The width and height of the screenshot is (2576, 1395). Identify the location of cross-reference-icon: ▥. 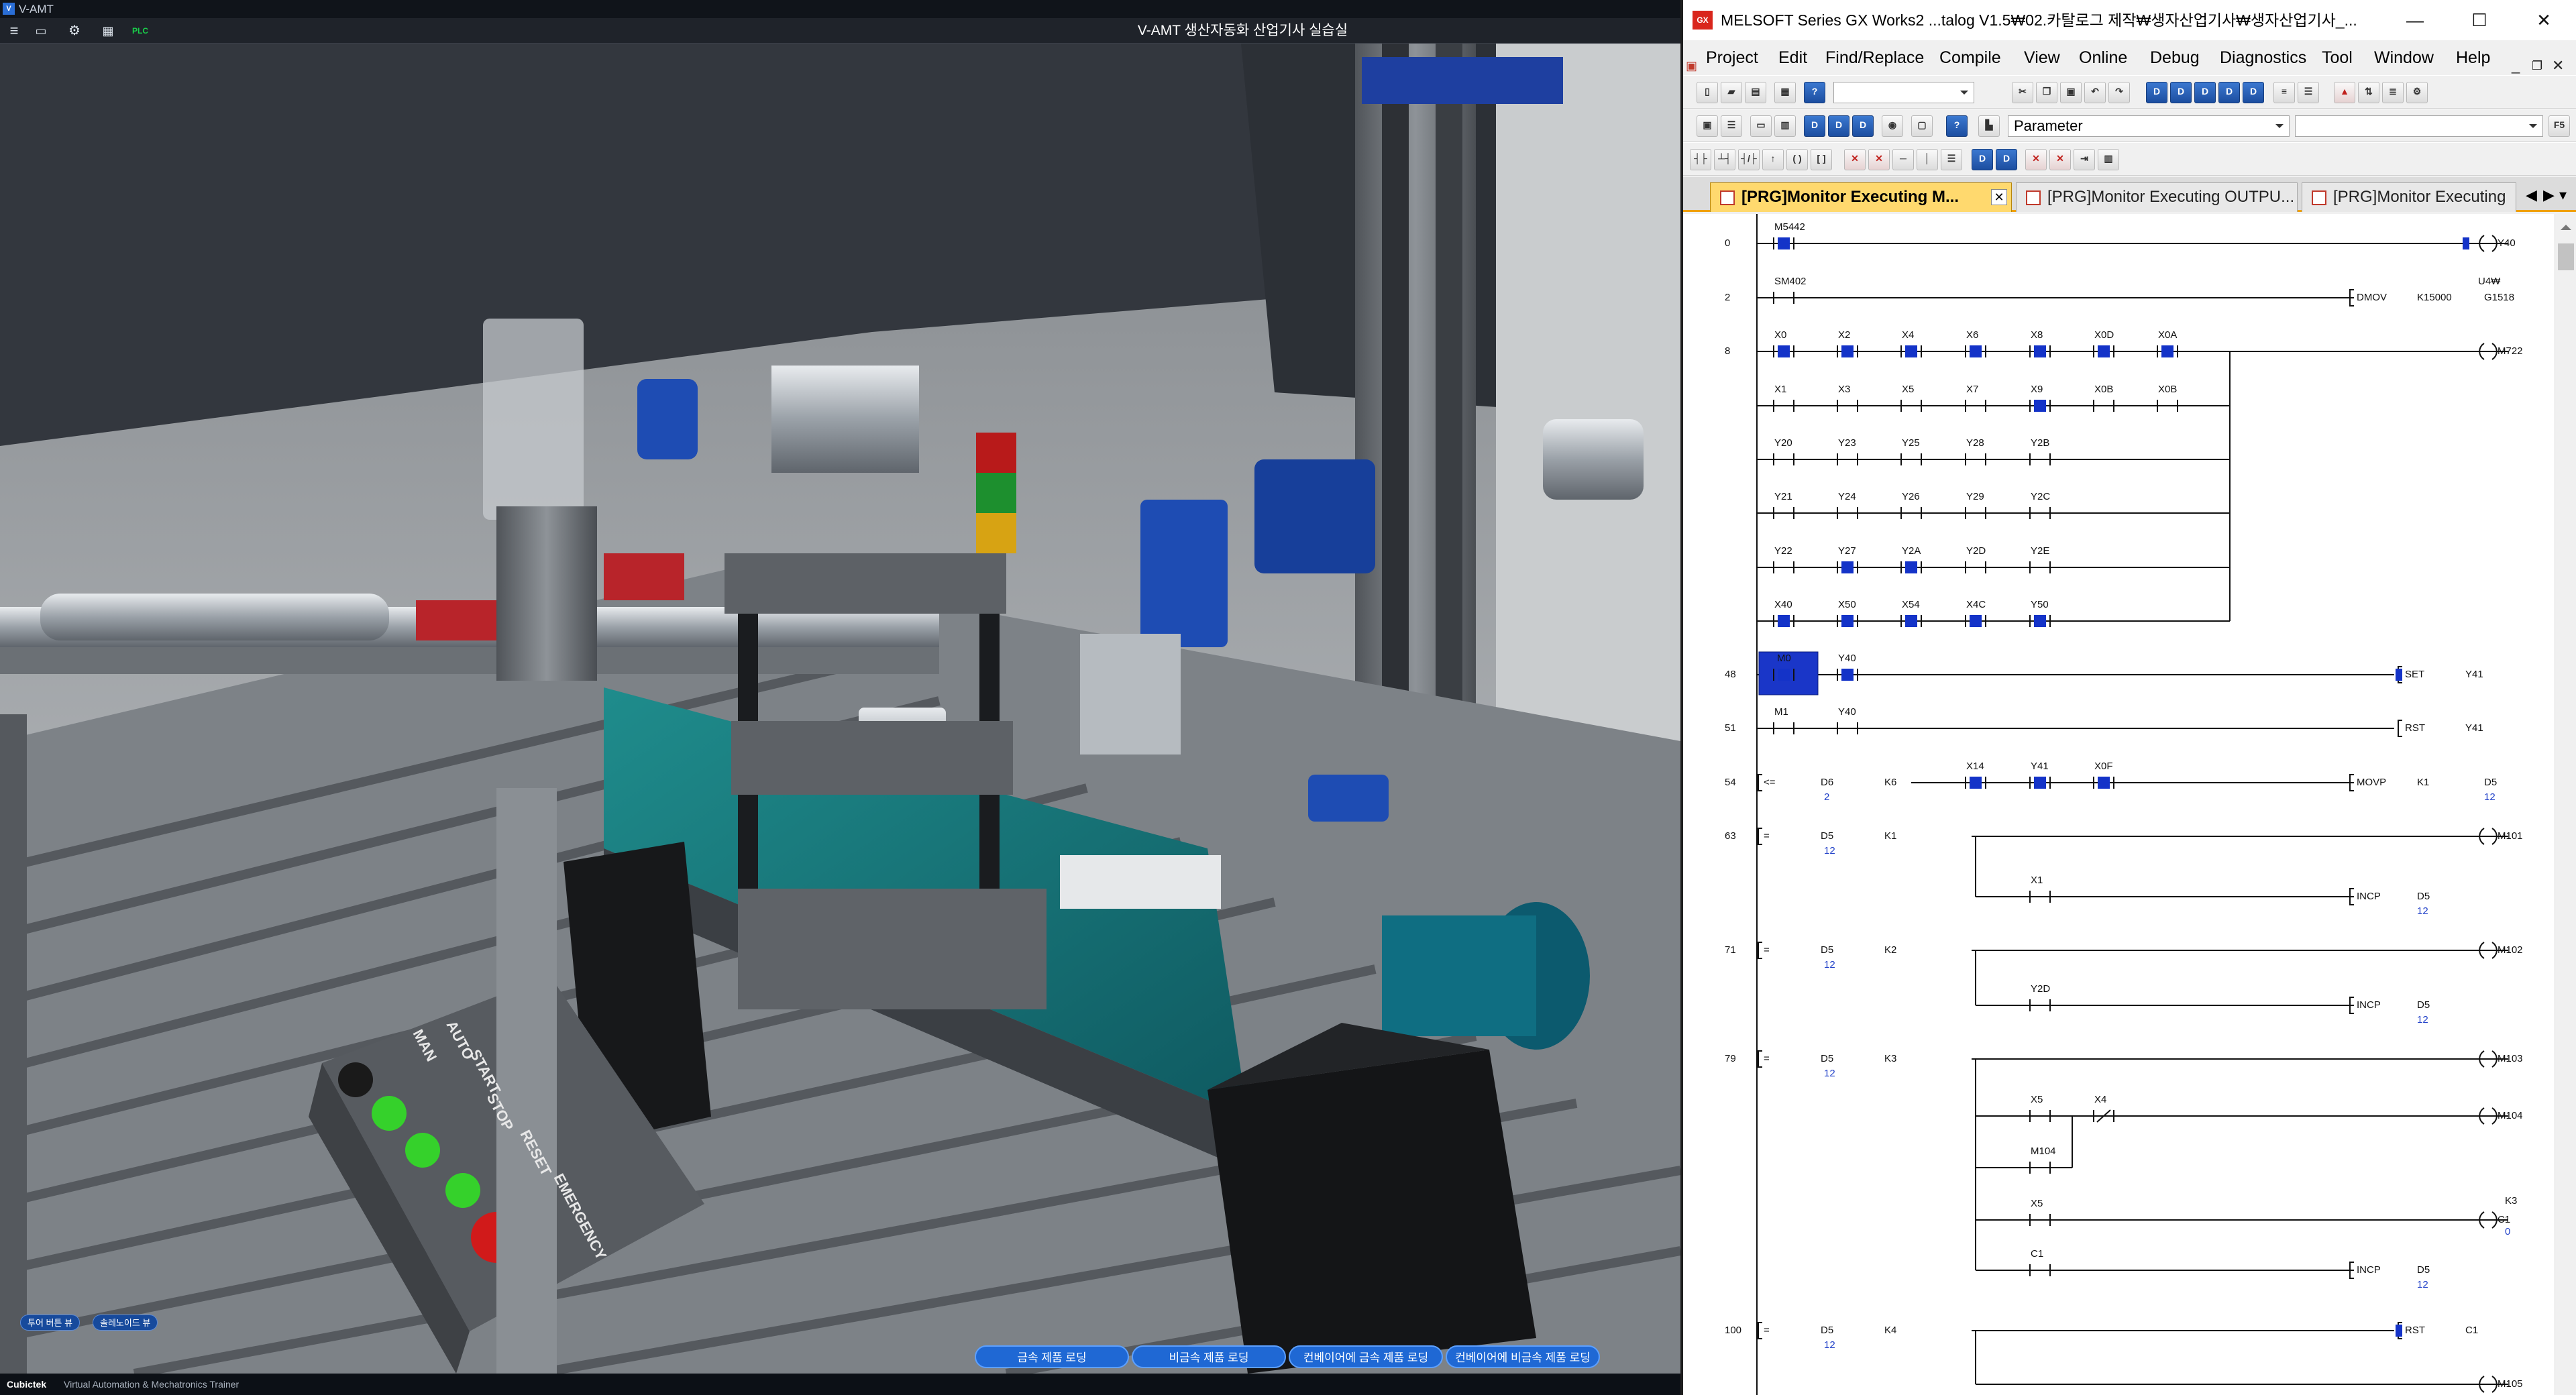
(1785, 126).